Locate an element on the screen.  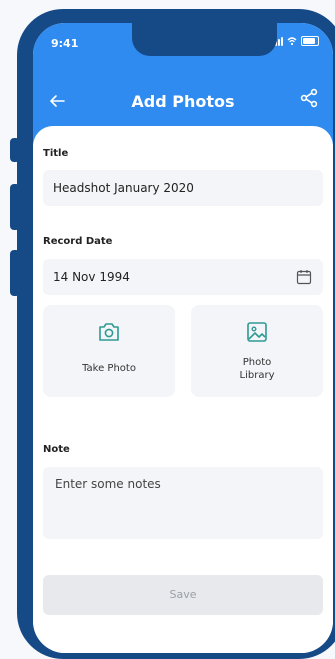
page-title: Add Photos is located at coordinates (183, 101).